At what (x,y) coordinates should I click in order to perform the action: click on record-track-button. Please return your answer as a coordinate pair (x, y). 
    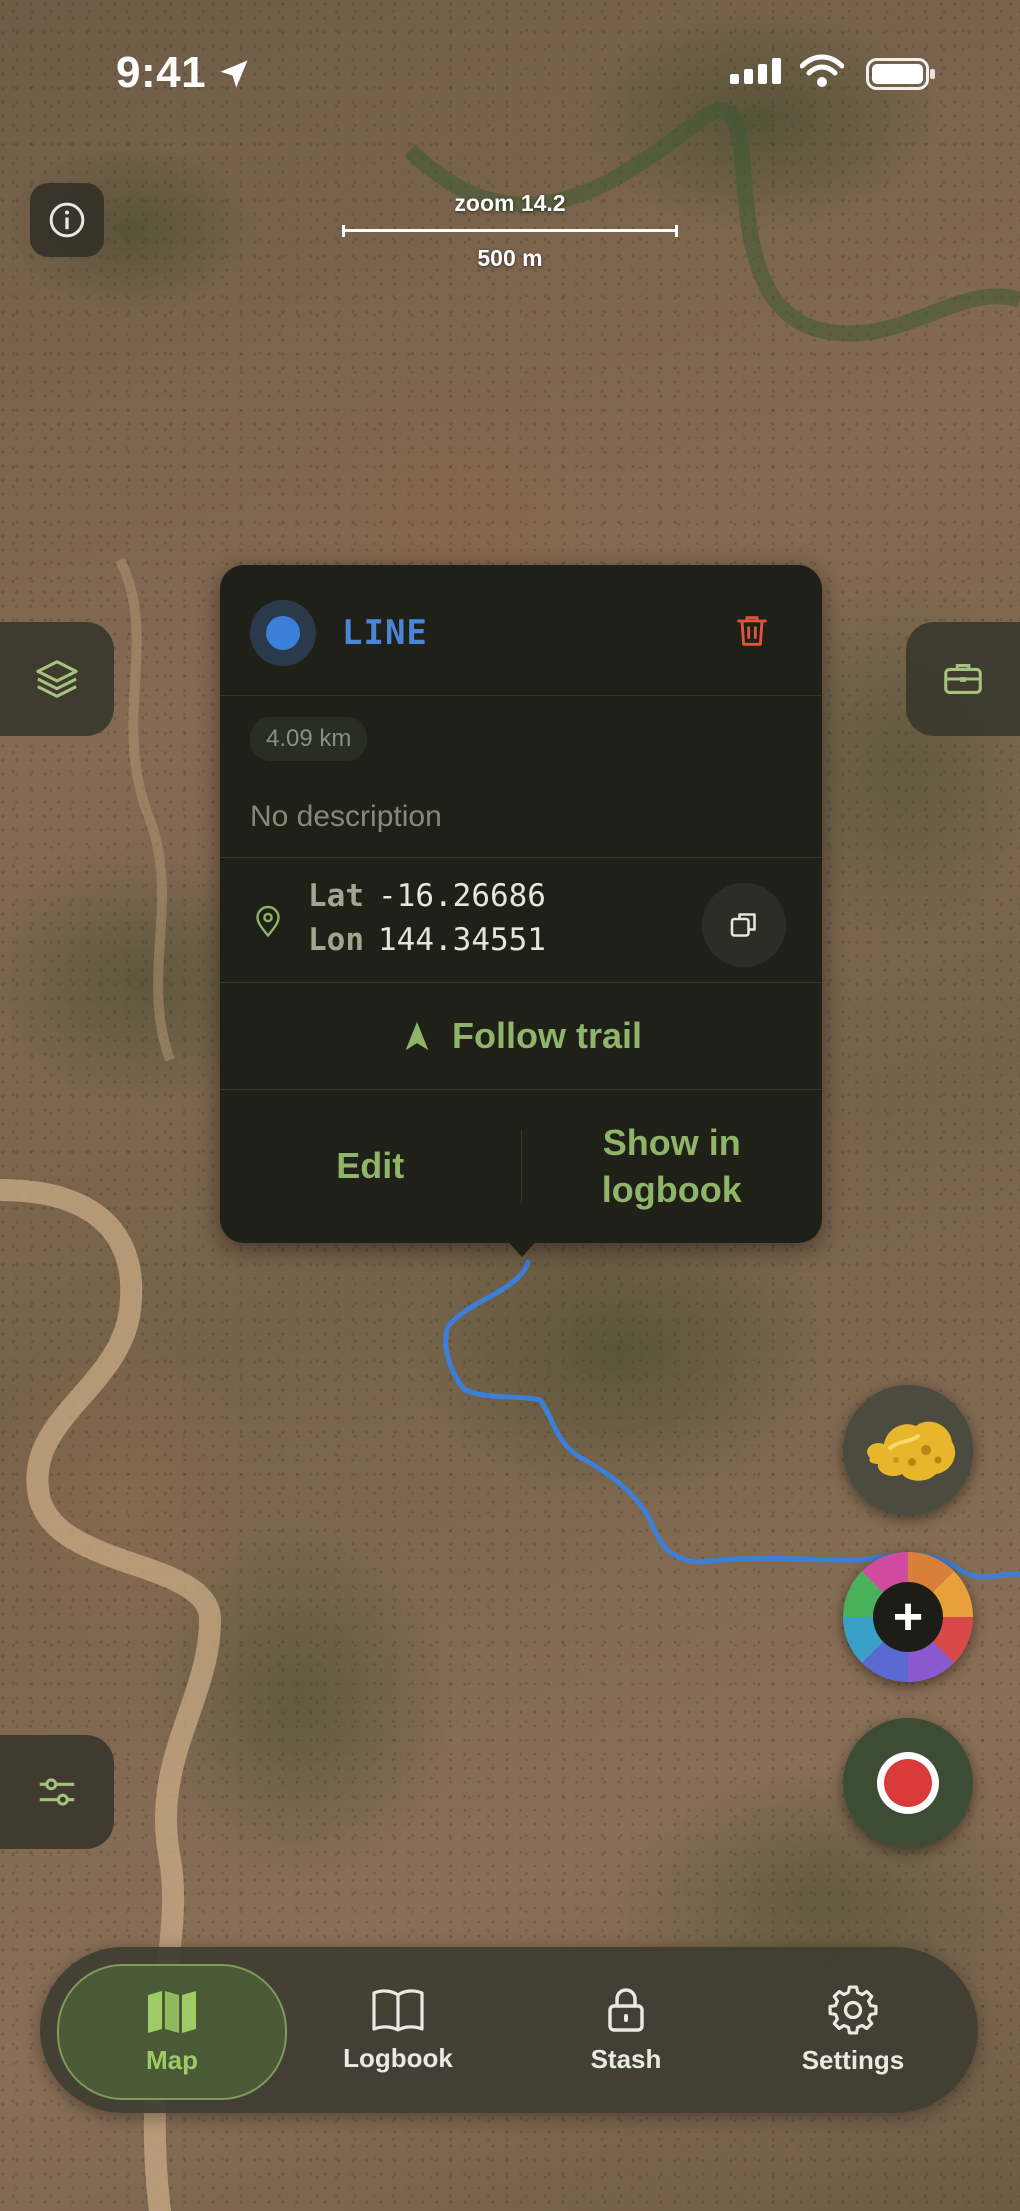
    Looking at the image, I should click on (908, 1783).